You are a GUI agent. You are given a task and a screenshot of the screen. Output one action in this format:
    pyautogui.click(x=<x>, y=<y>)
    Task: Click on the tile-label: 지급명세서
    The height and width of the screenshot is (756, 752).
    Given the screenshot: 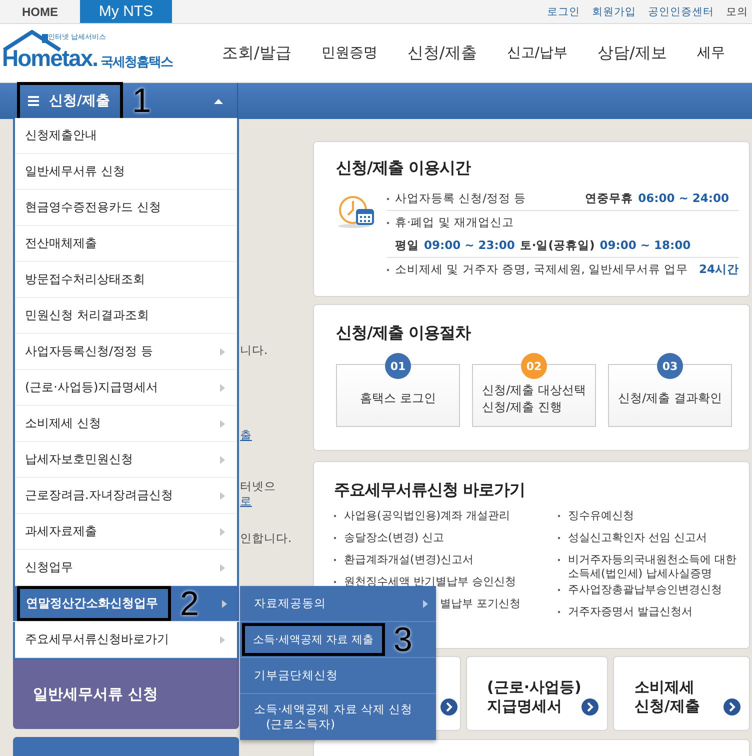 What is the action you would take?
    pyautogui.click(x=525, y=706)
    